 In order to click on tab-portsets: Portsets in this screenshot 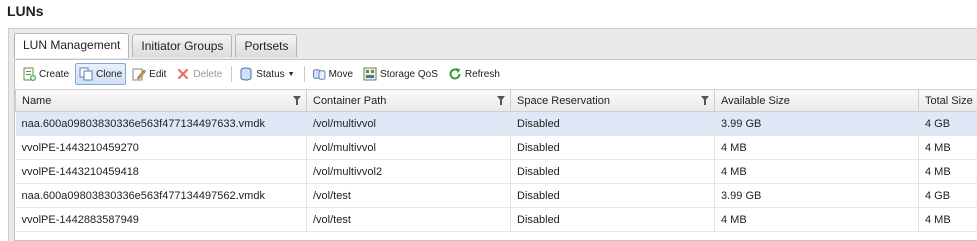, I will do `click(266, 45)`.